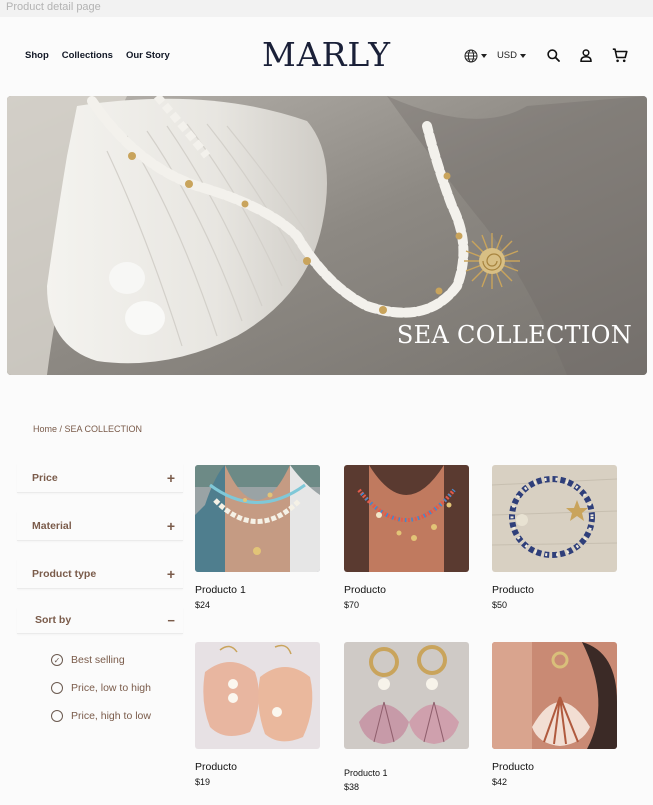  What do you see at coordinates (471, 56) in the screenshot?
I see `globe-icon` at bounding box center [471, 56].